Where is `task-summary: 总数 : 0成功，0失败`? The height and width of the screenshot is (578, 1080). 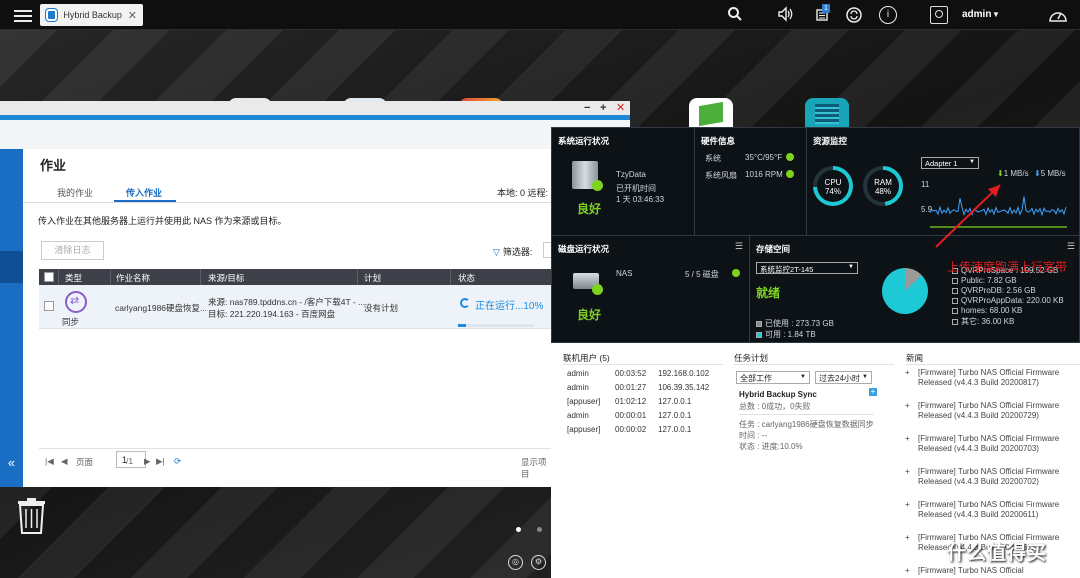 task-summary: 总数 : 0成功，0失败 is located at coordinates (775, 406).